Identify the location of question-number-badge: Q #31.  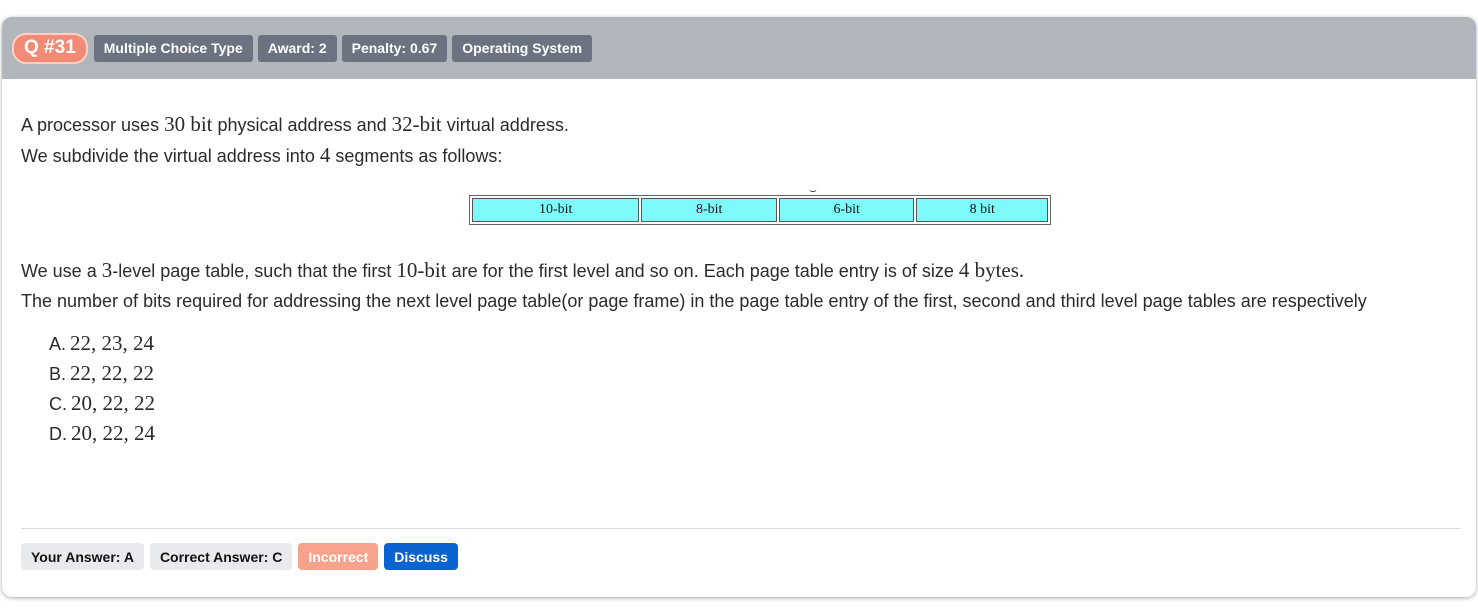
(50, 48).